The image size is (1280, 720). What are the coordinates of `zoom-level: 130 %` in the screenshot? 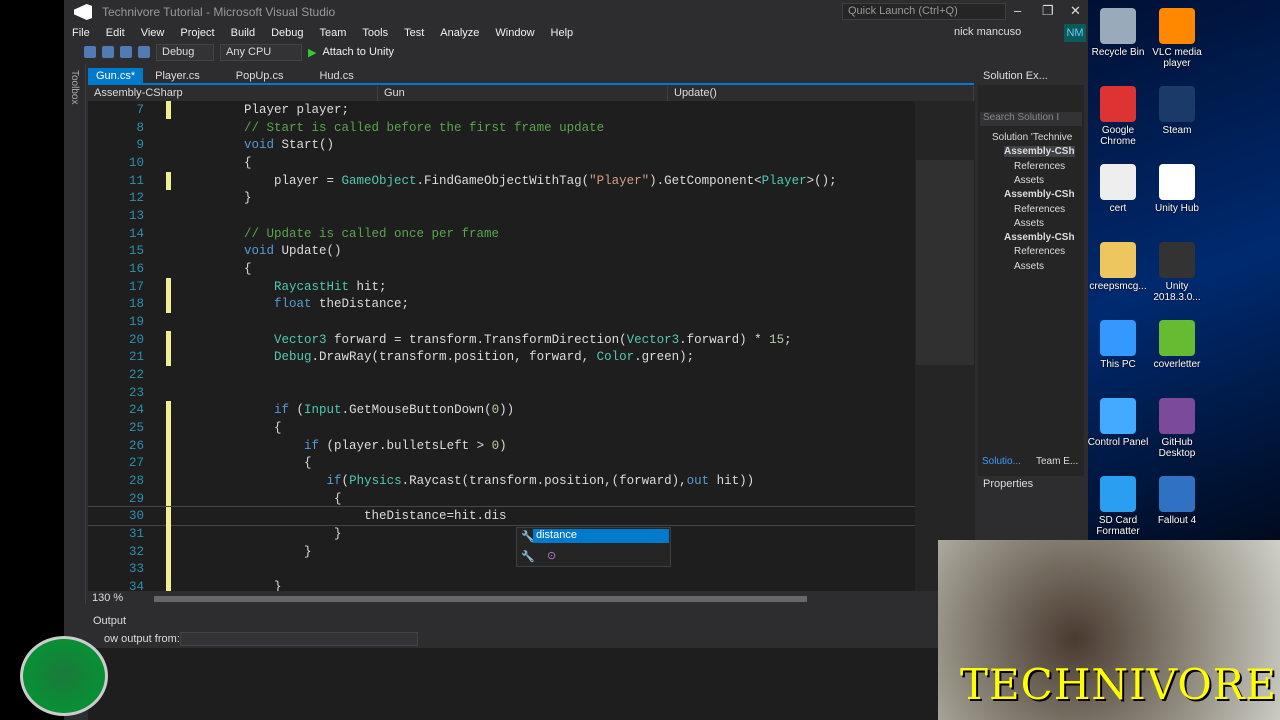 It's located at (105, 598).